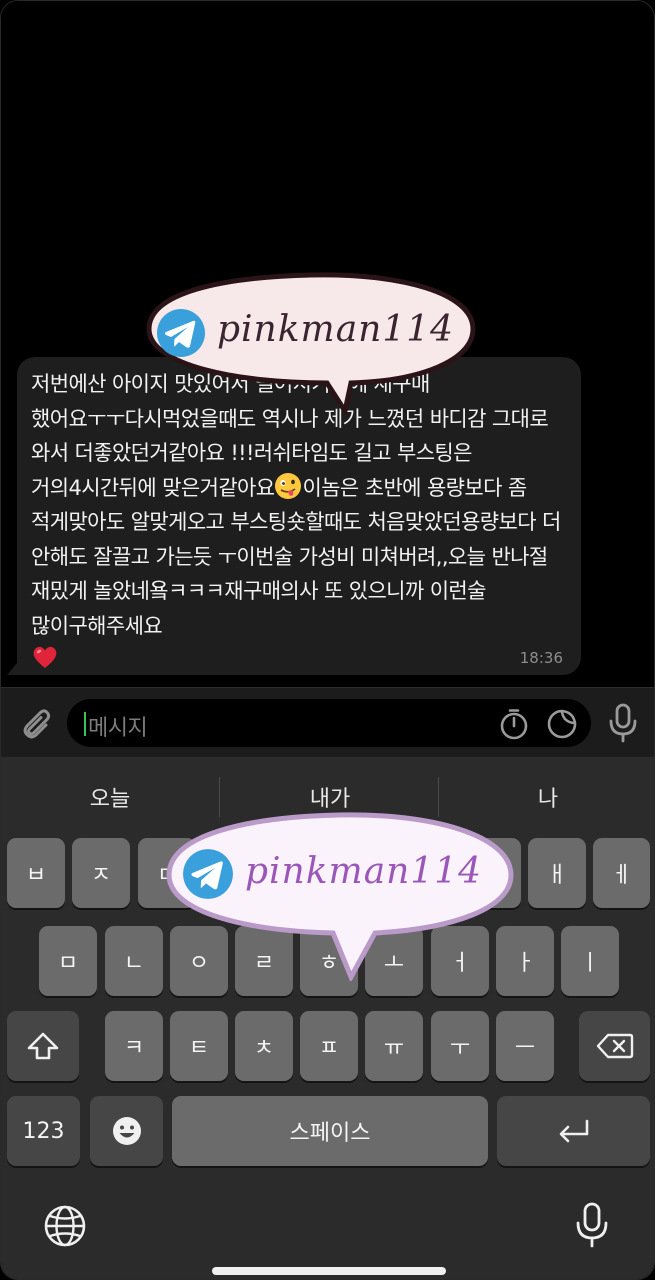 This screenshot has width=655, height=1280. I want to click on paperclip-icon, so click(34, 723).